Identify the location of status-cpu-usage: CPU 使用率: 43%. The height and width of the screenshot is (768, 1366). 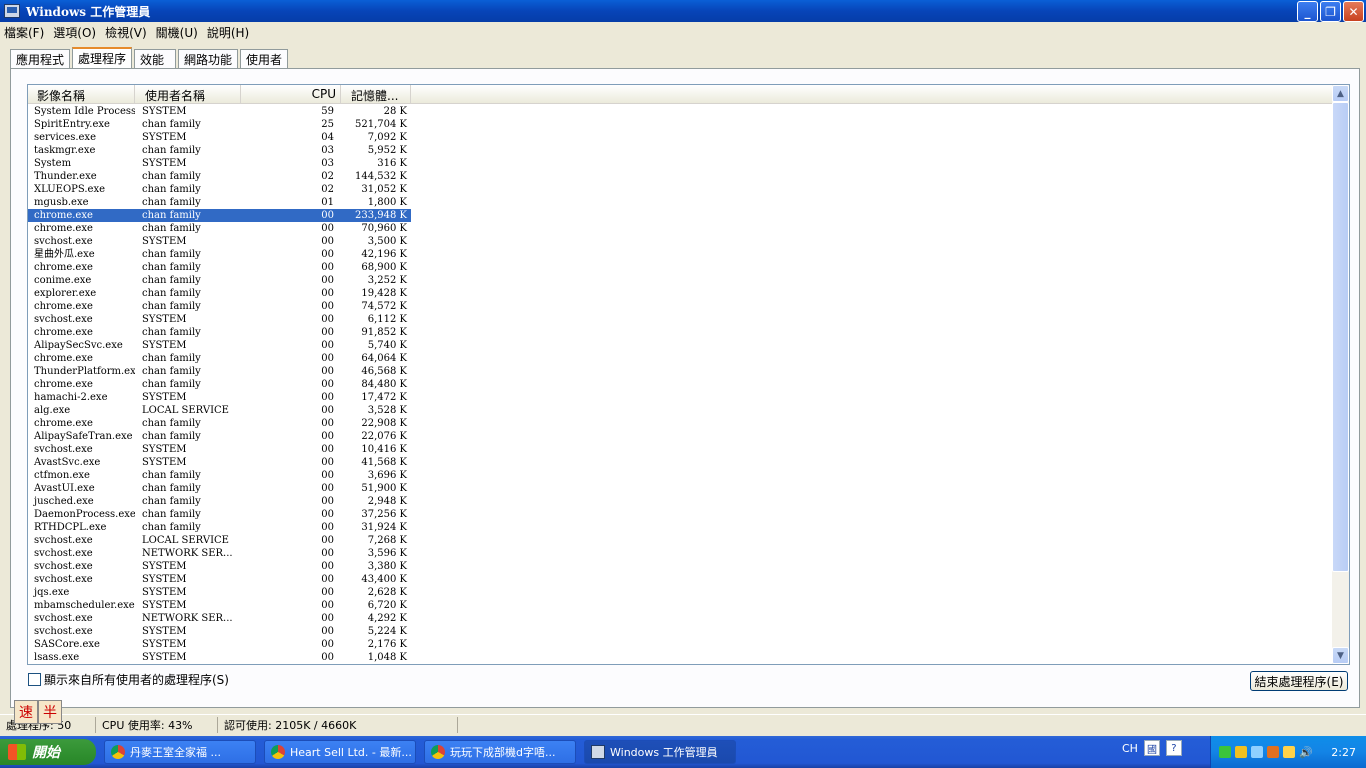
(157, 724).